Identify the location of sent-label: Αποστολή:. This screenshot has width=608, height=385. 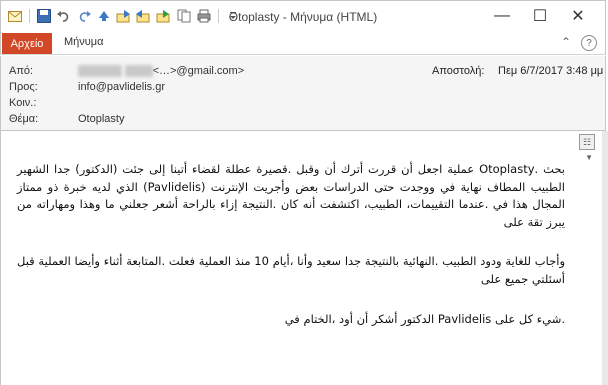
(458, 71).